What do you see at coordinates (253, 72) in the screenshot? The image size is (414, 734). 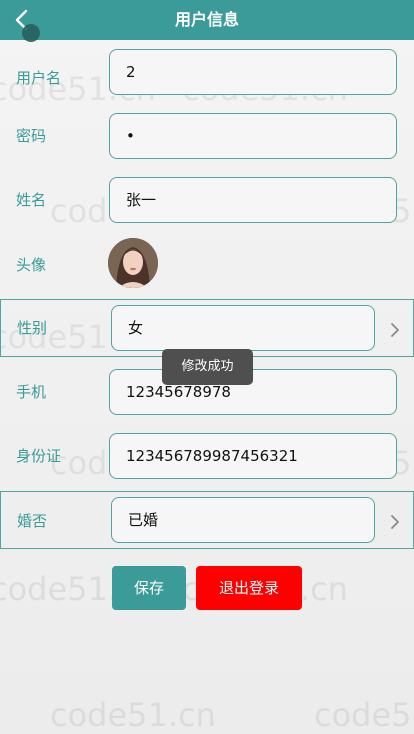 I see `username-input: 2` at bounding box center [253, 72].